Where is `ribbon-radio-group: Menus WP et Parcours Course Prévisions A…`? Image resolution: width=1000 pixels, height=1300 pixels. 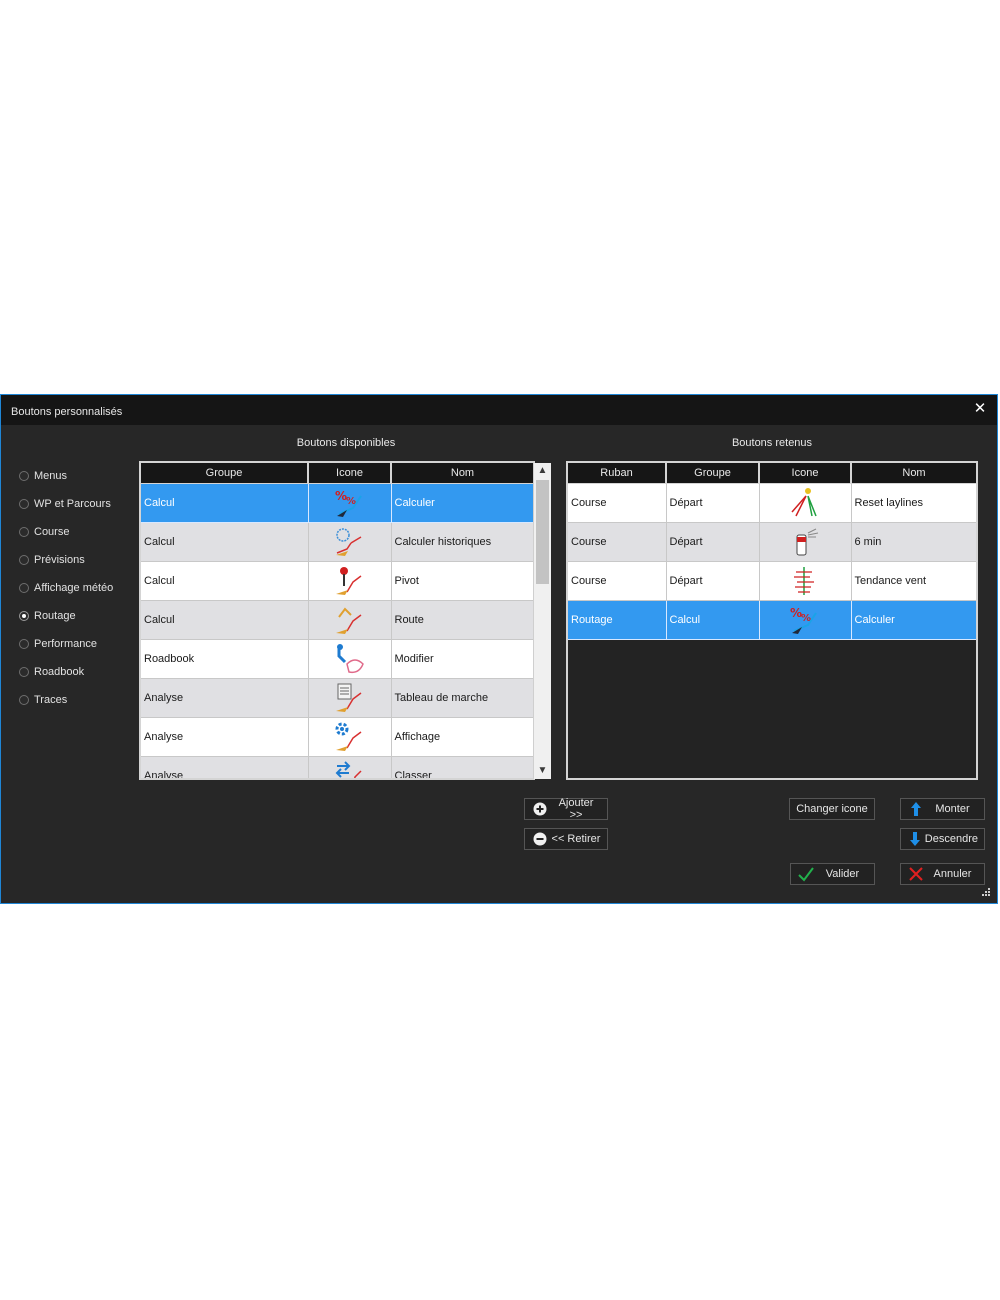 ribbon-radio-group: Menus WP et Parcours Course Prévisions A… is located at coordinates (66, 588).